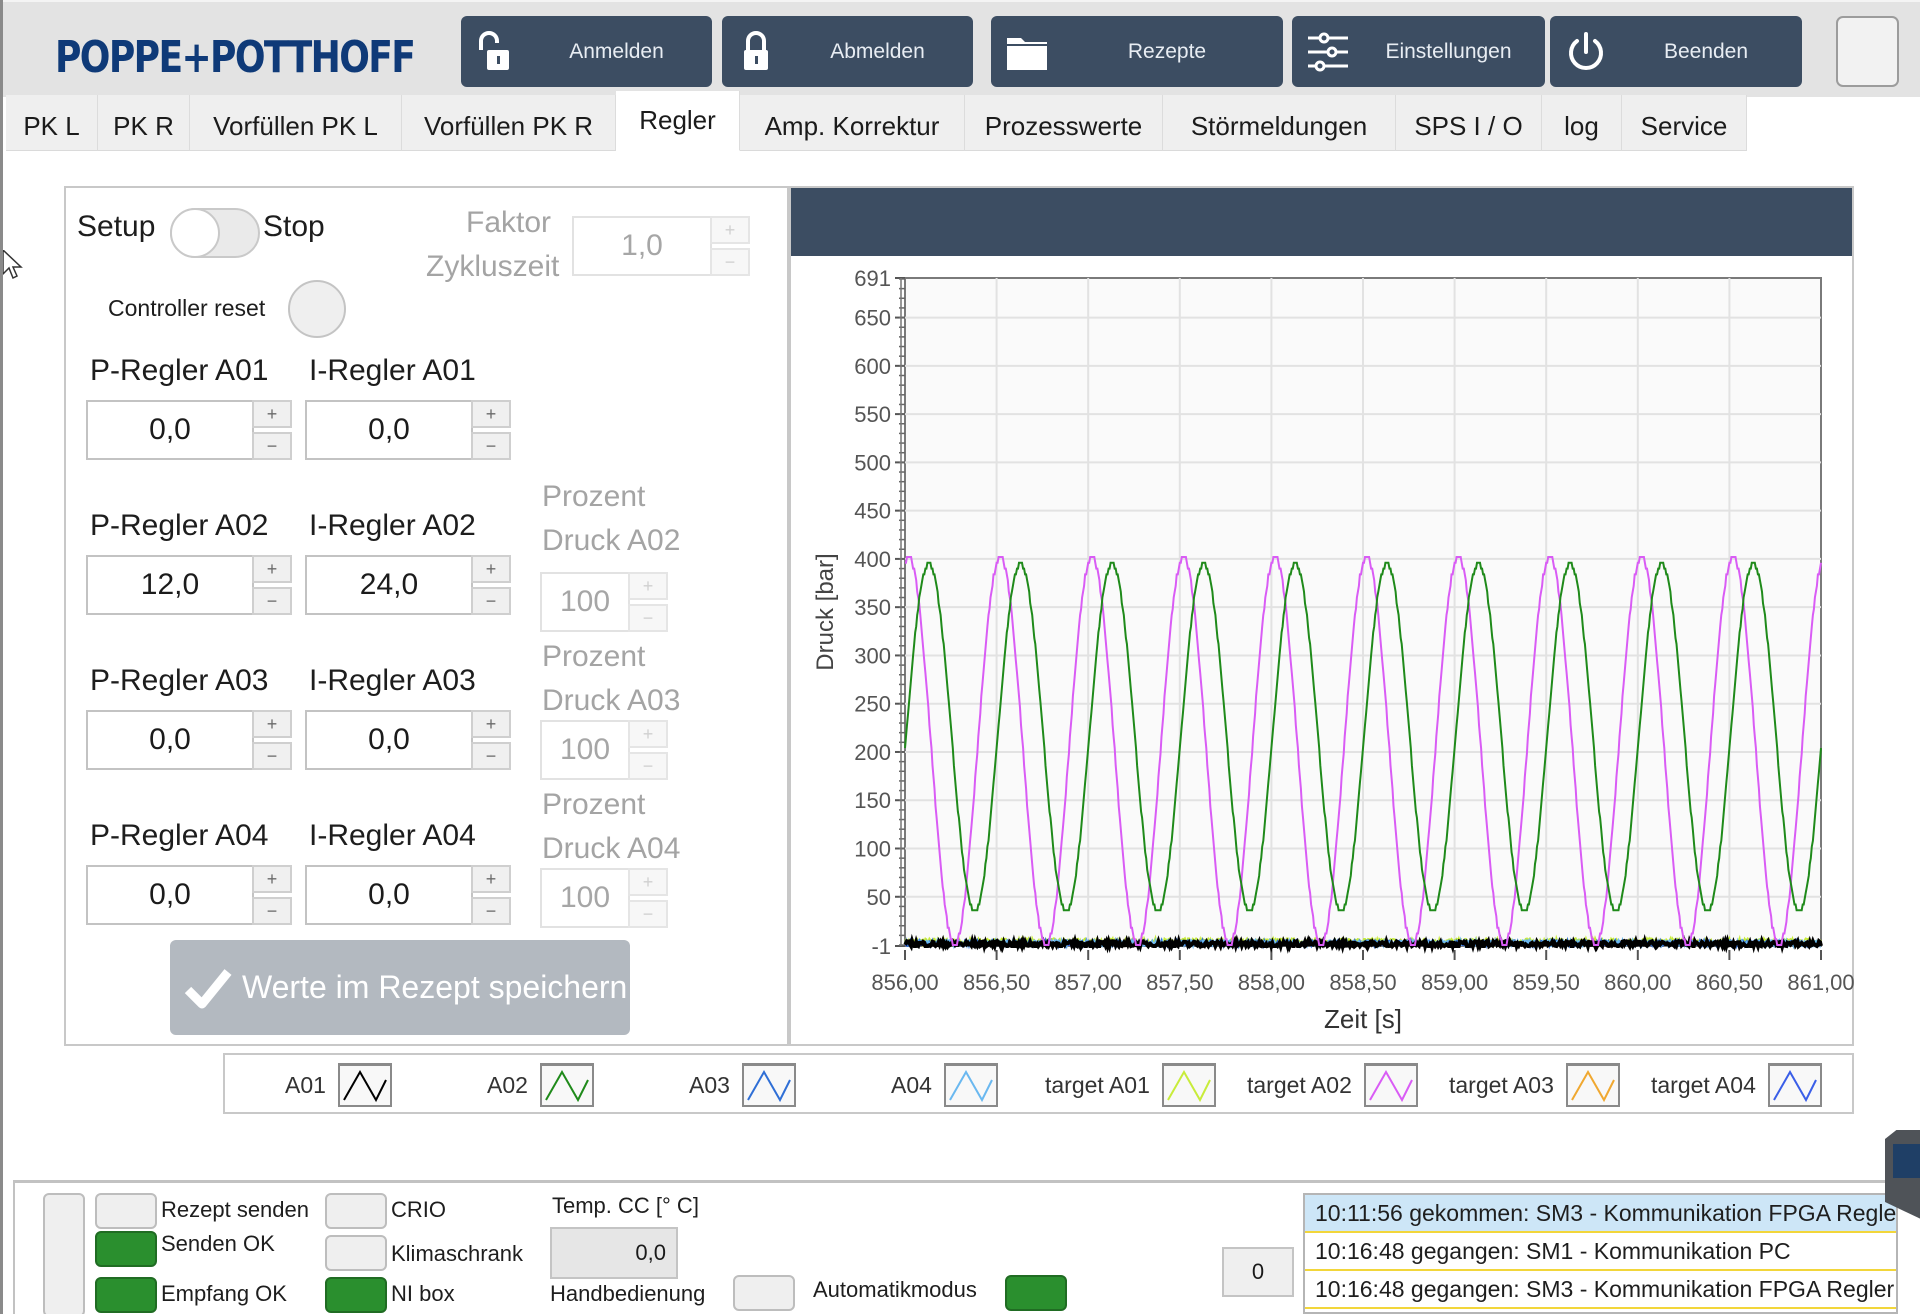  What do you see at coordinates (144, 123) in the screenshot?
I see `tab-pk-r: PK R` at bounding box center [144, 123].